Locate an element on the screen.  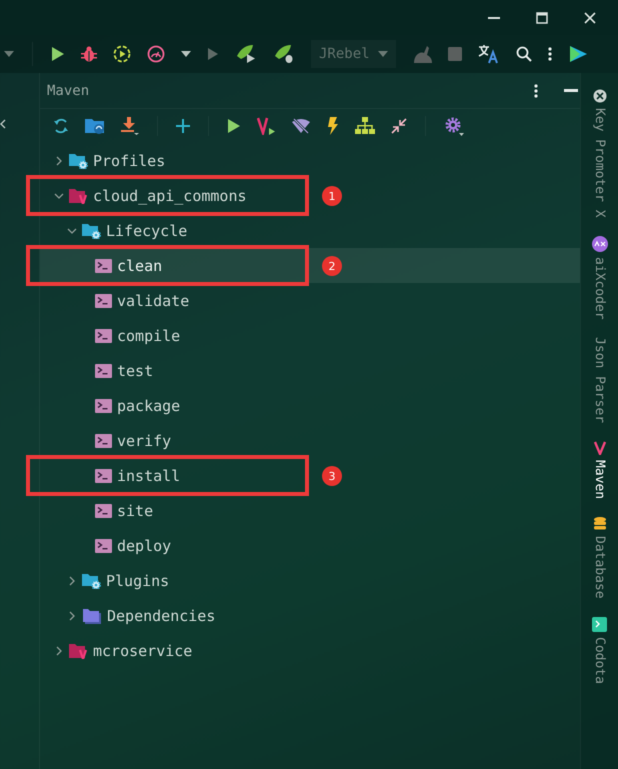
settings-icon is located at coordinates (454, 126).